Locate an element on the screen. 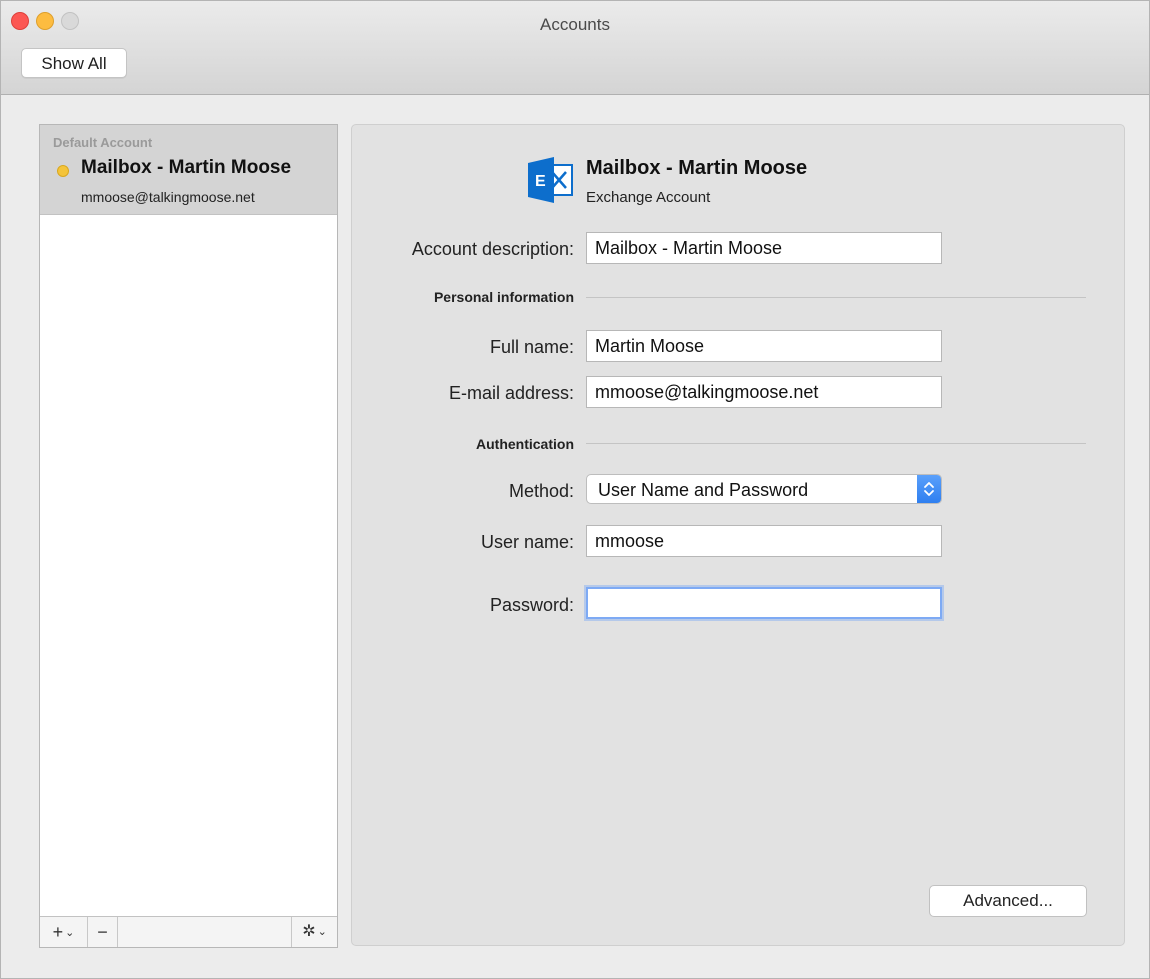 This screenshot has width=1150, height=979. gear-menu-button: ✲ ⌄ is located at coordinates (314, 932).